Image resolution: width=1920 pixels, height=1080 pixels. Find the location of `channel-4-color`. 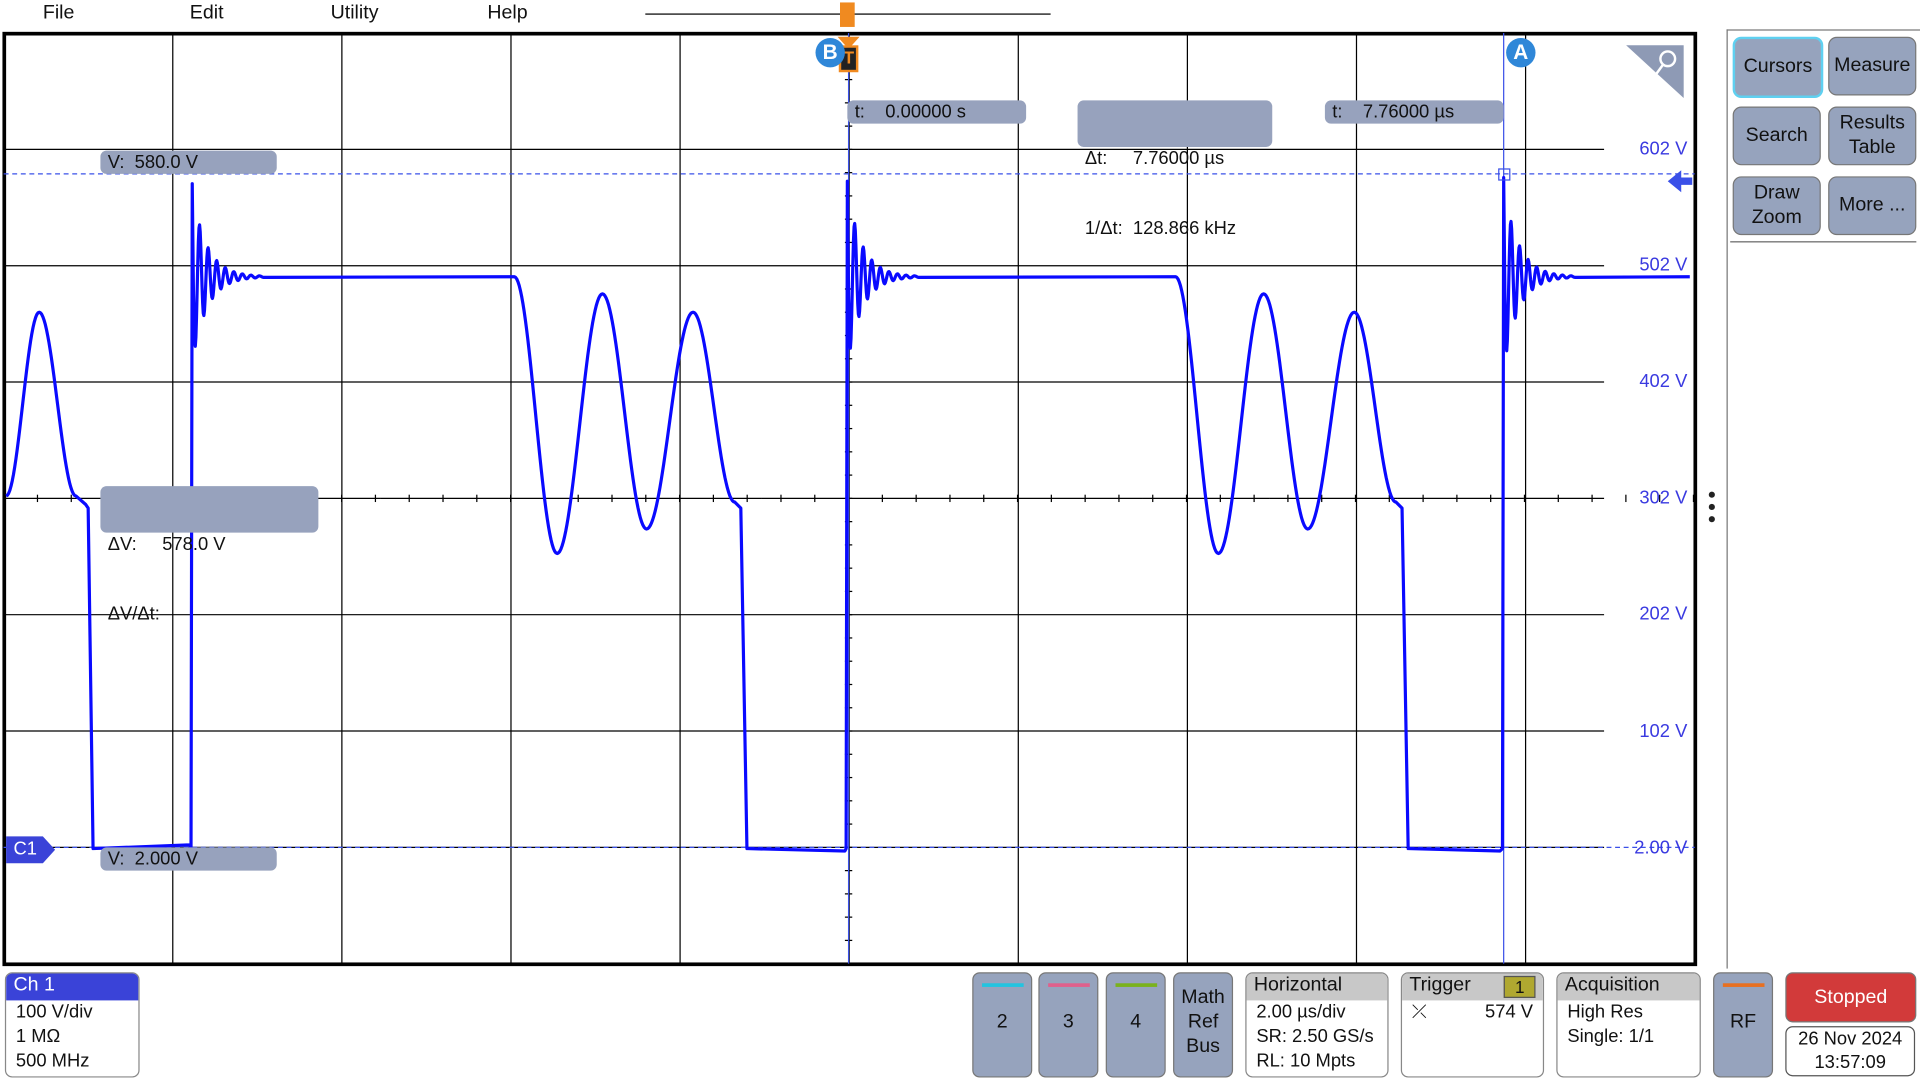

channel-4-color is located at coordinates (1135, 985).